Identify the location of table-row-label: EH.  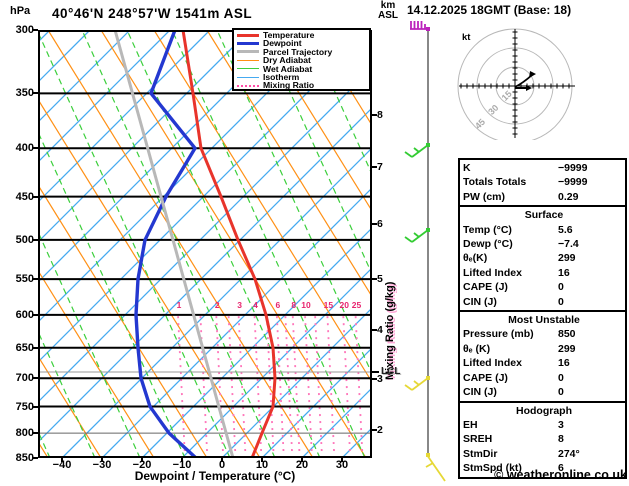
(470, 424).